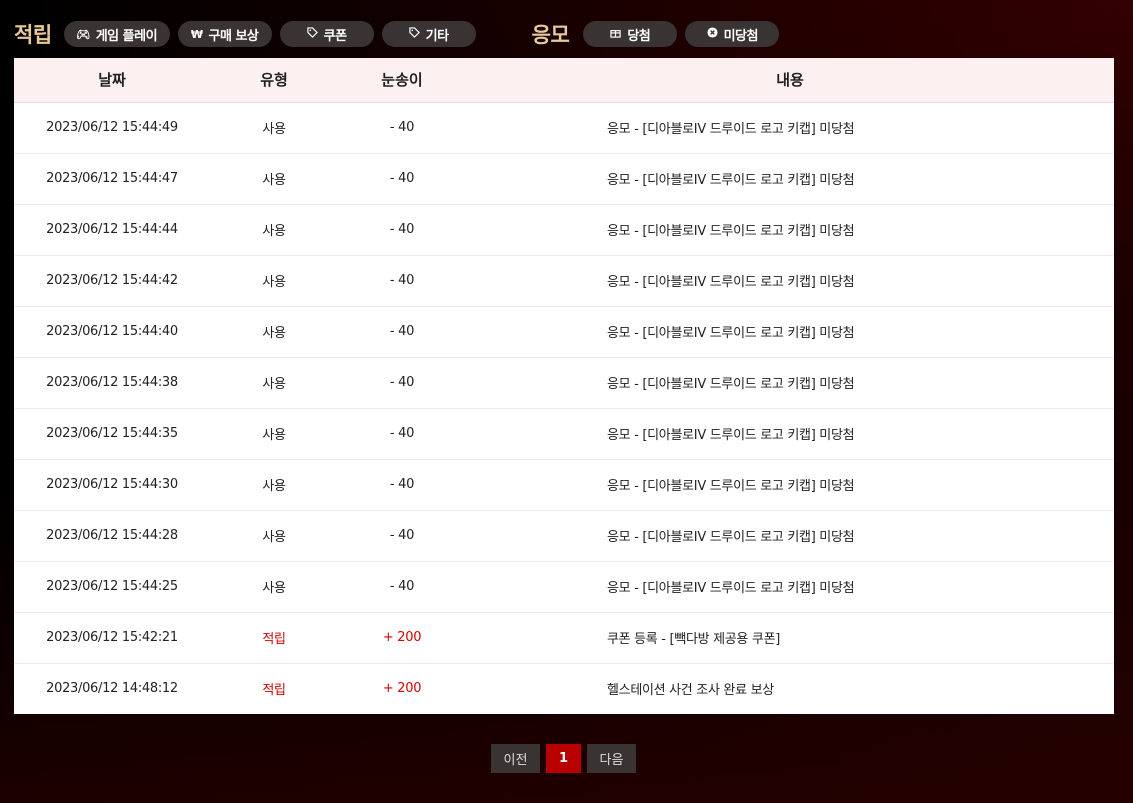  Describe the element at coordinates (402, 80) in the screenshot. I see `header-snowflake: 눈송이` at that location.